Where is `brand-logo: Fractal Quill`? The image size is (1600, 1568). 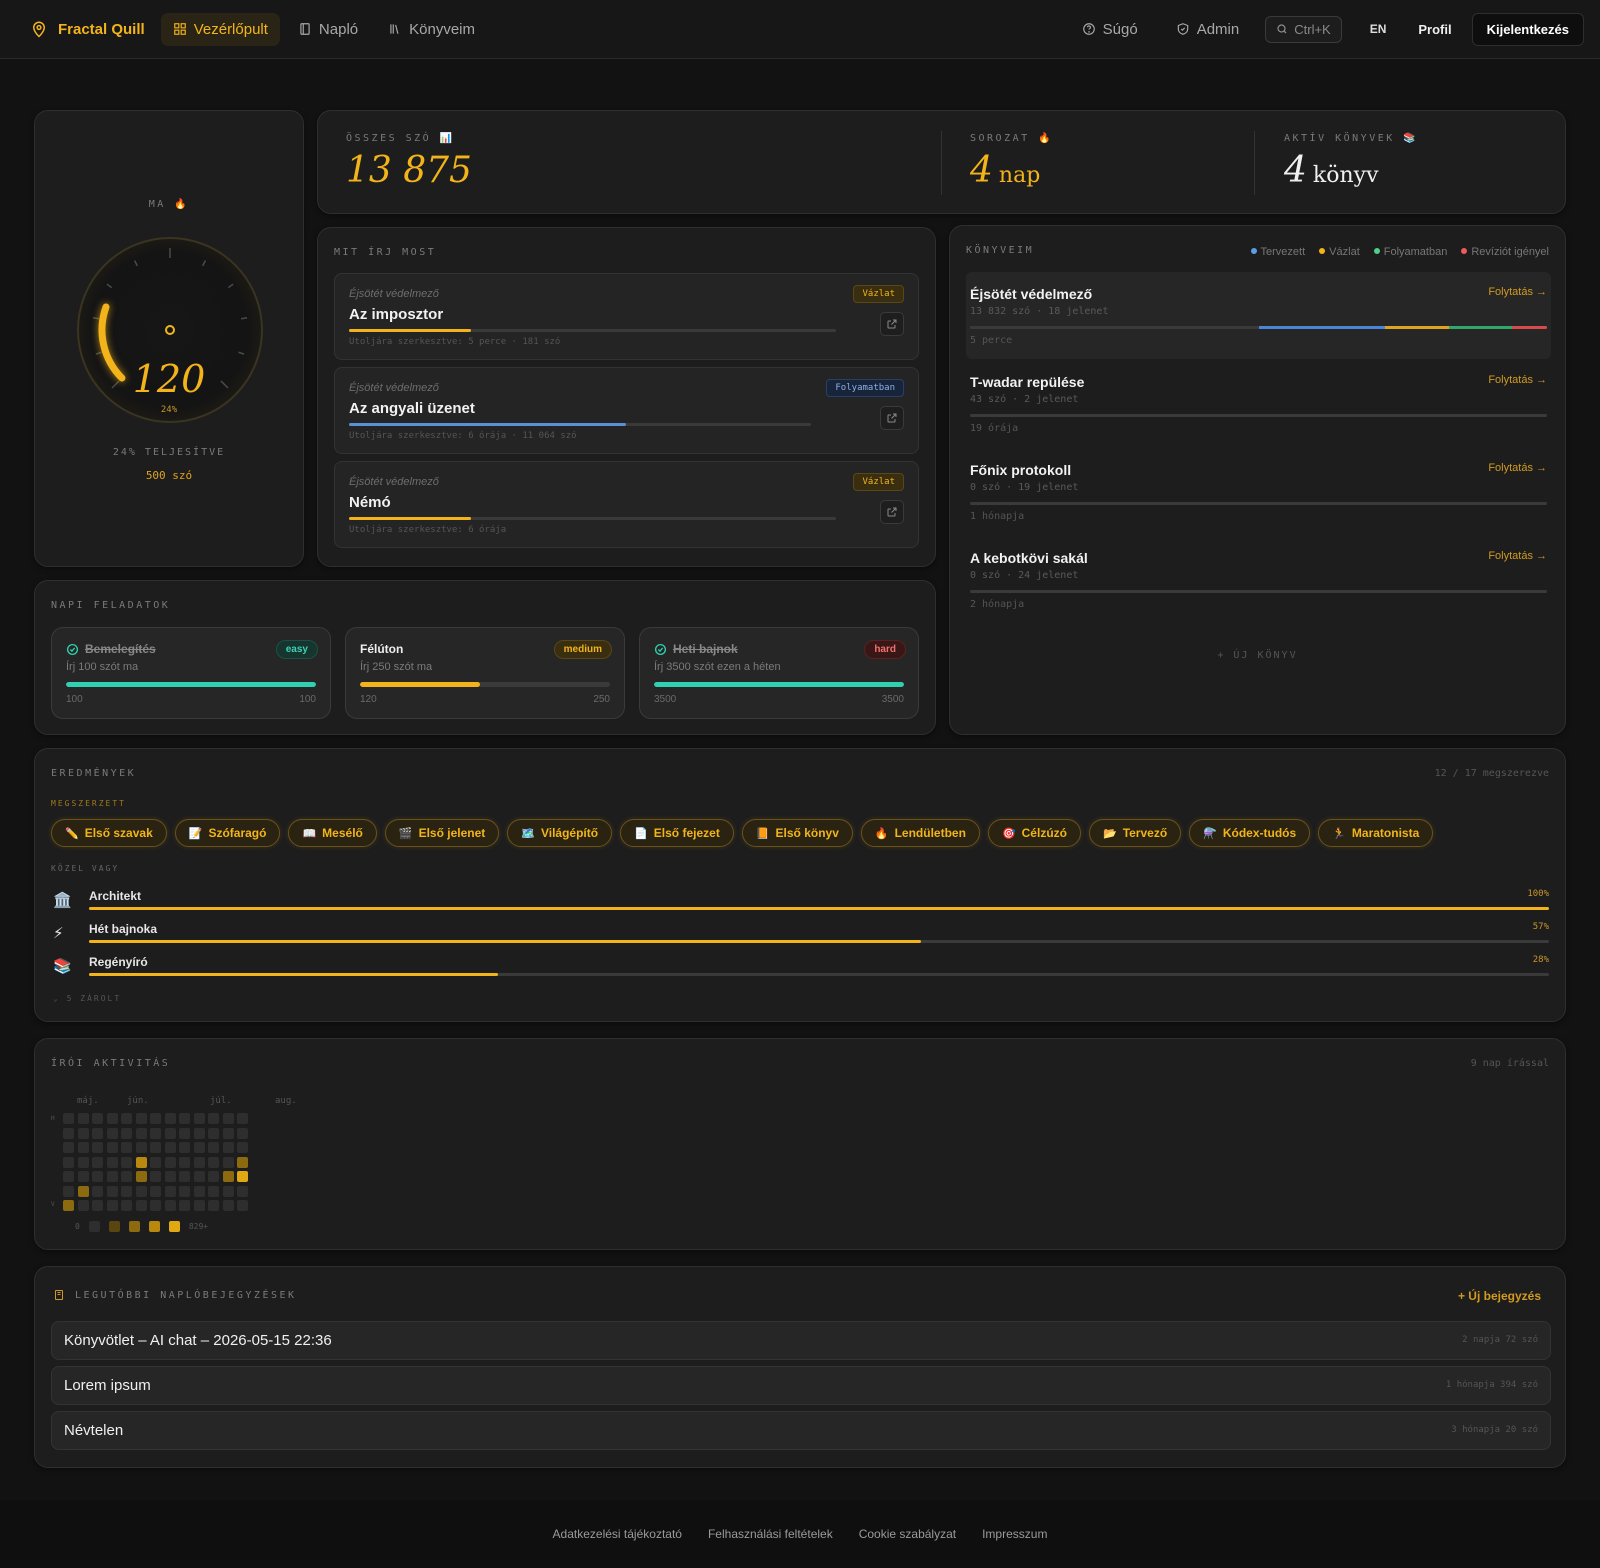 brand-logo: Fractal Quill is located at coordinates (87, 29).